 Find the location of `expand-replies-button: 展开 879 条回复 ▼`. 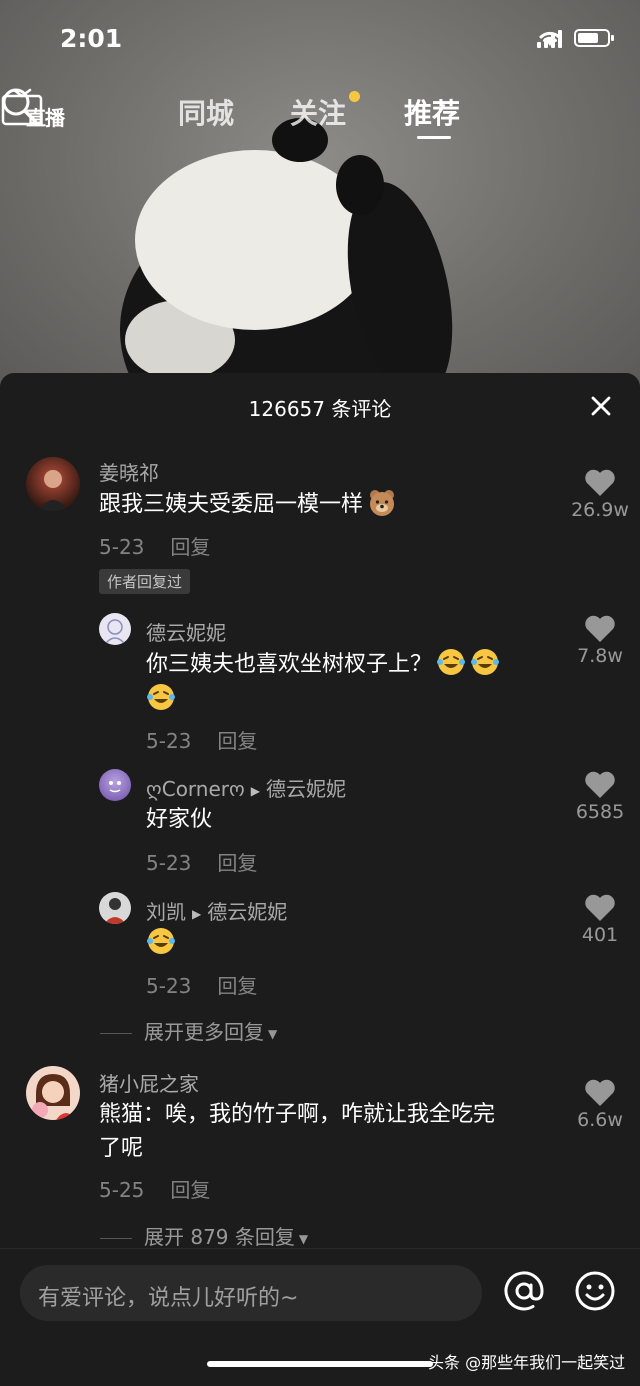

expand-replies-button: 展开 879 条回复 ▼ is located at coordinates (204, 1235).